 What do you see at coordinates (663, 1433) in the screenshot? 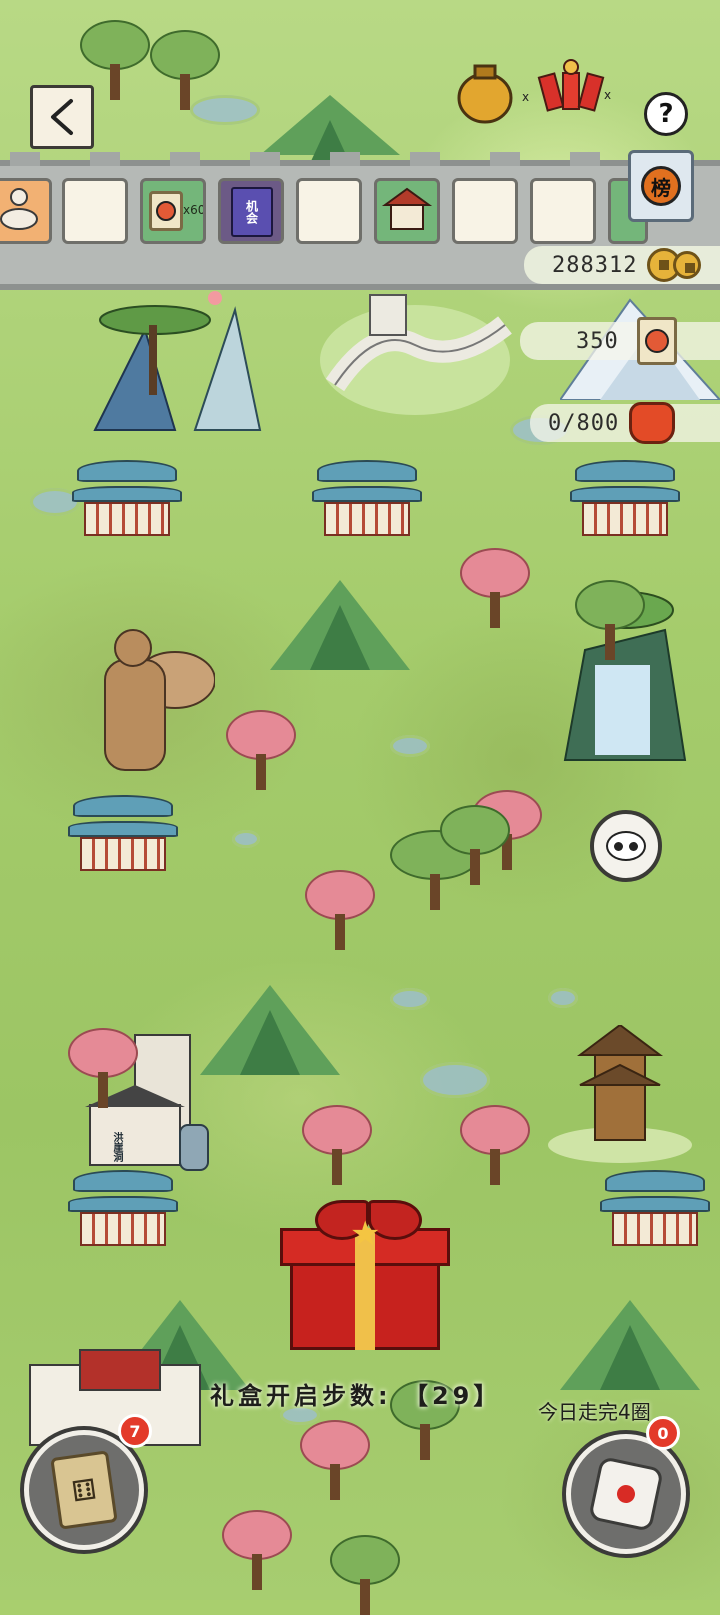
I see `dice-count-badge: 0` at bounding box center [663, 1433].